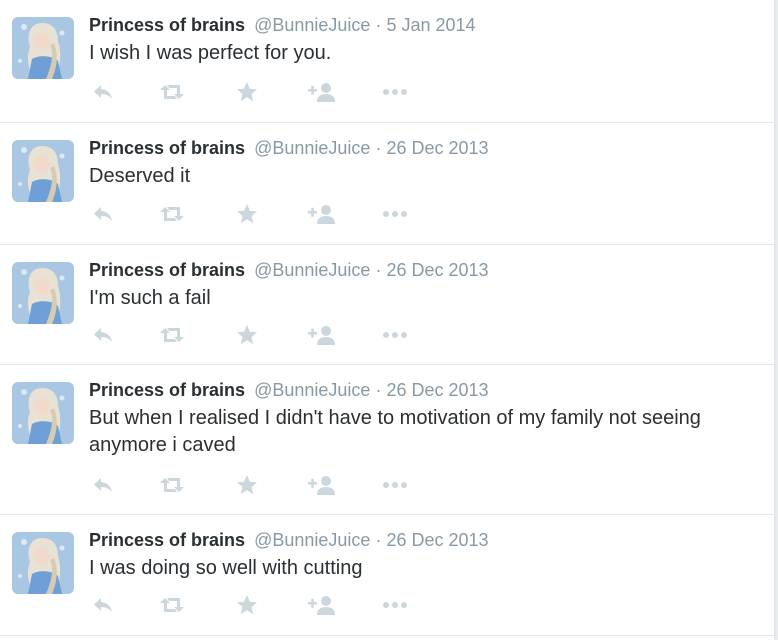  I want to click on tweet-text: I'm such a fail, so click(150, 298).